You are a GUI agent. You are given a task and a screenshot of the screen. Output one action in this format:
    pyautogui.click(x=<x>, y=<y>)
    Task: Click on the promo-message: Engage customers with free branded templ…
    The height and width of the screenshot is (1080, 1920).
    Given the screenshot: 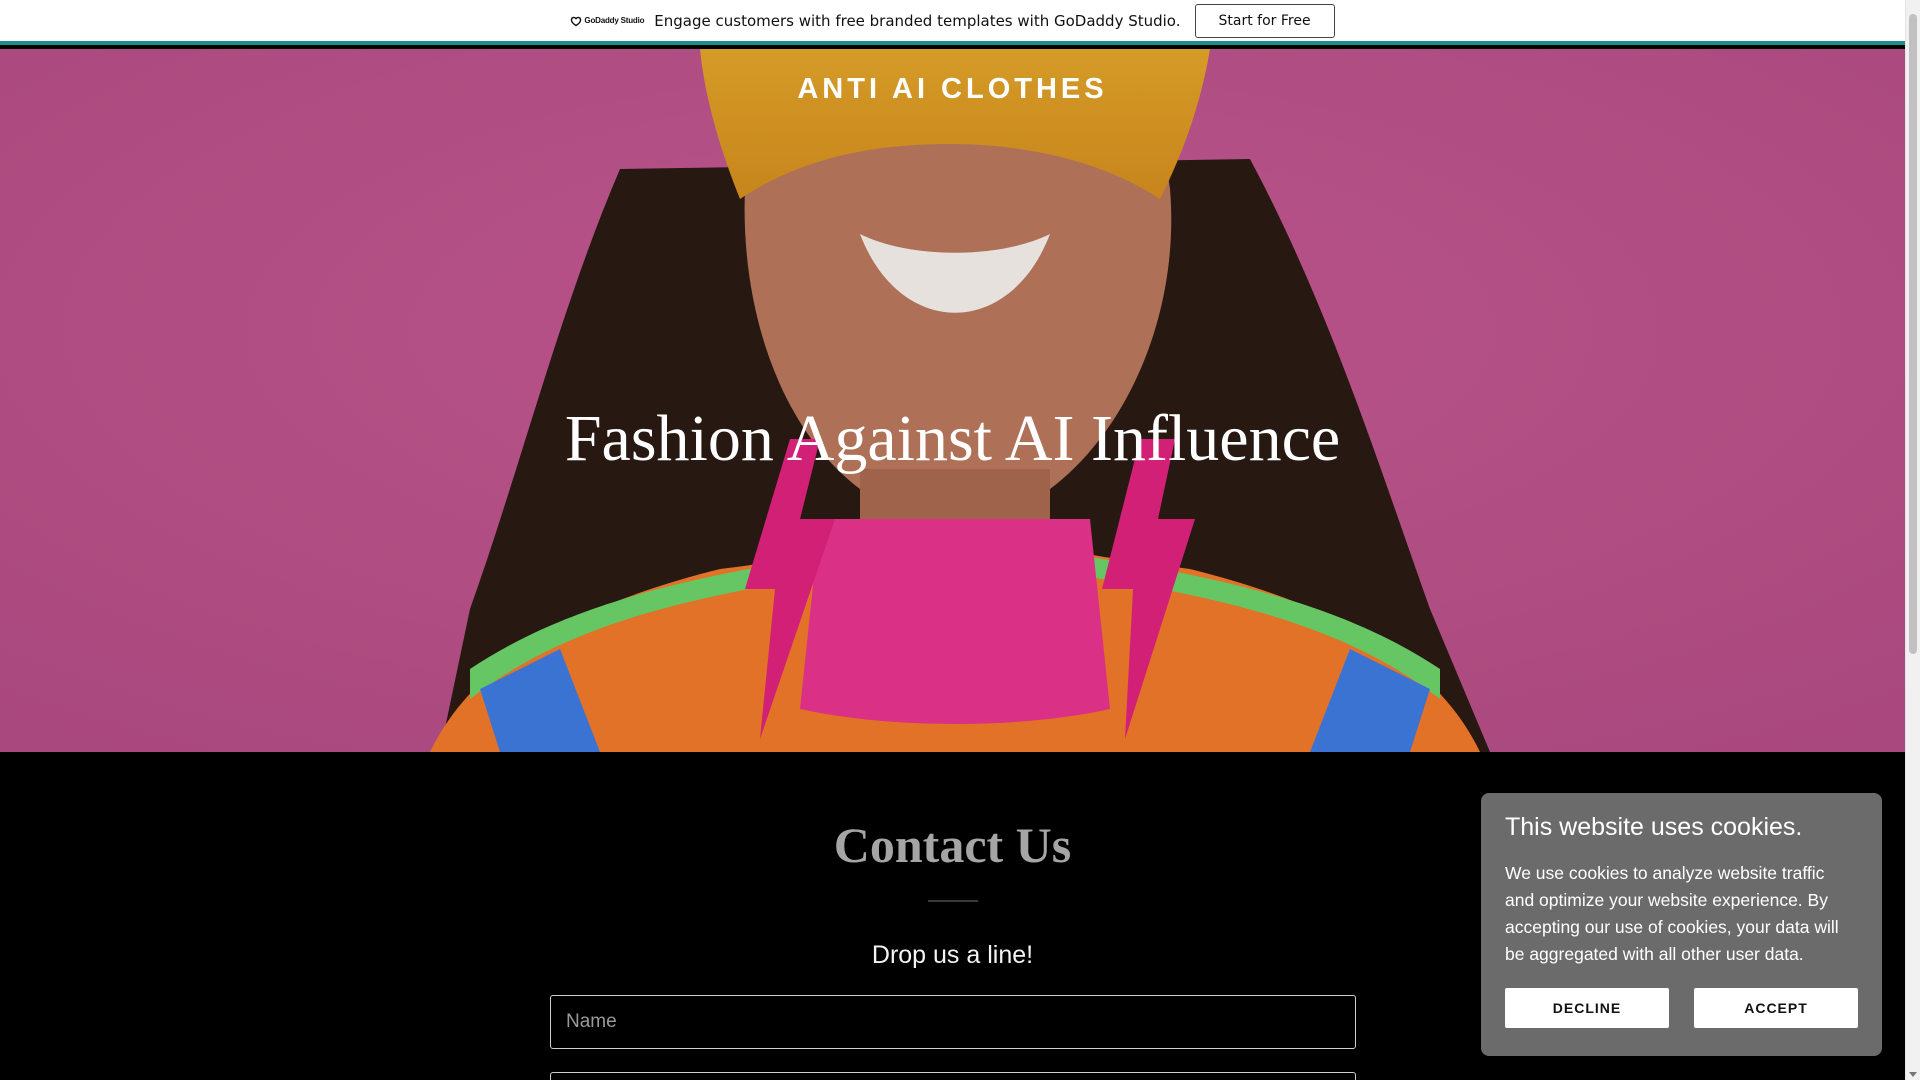 What is the action you would take?
    pyautogui.click(x=917, y=20)
    